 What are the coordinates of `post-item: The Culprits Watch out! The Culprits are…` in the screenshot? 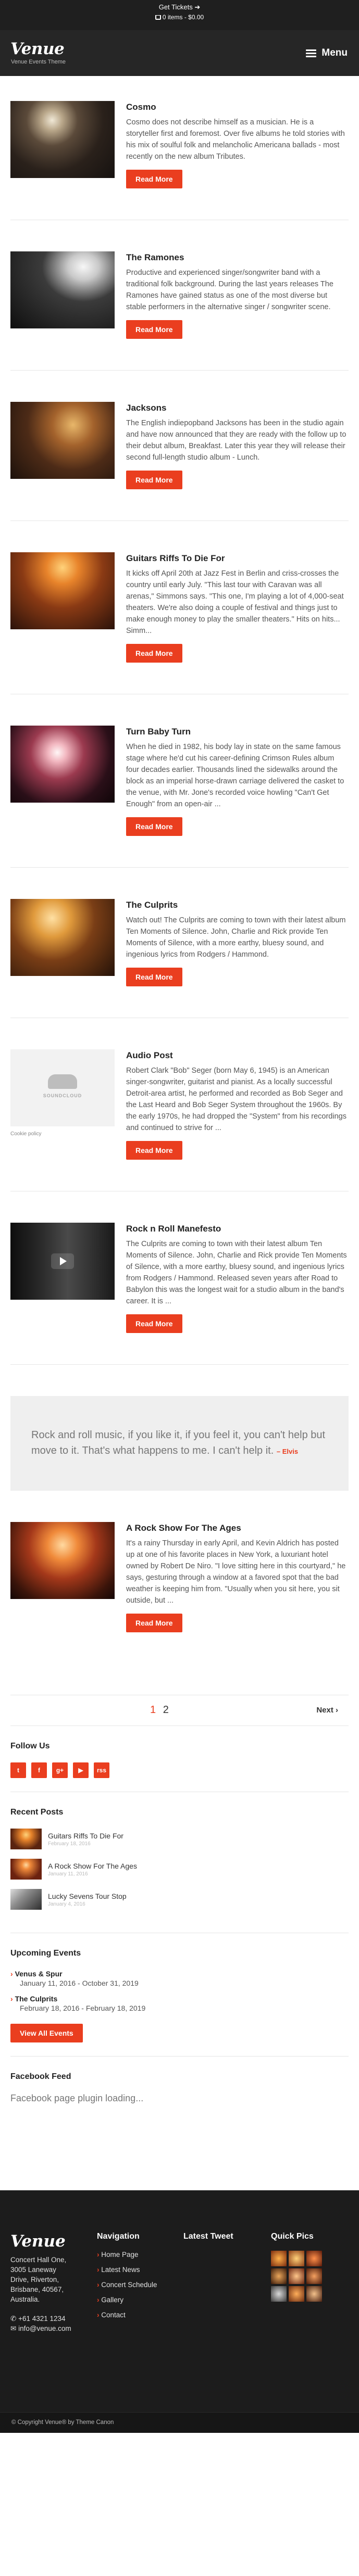 It's located at (180, 958).